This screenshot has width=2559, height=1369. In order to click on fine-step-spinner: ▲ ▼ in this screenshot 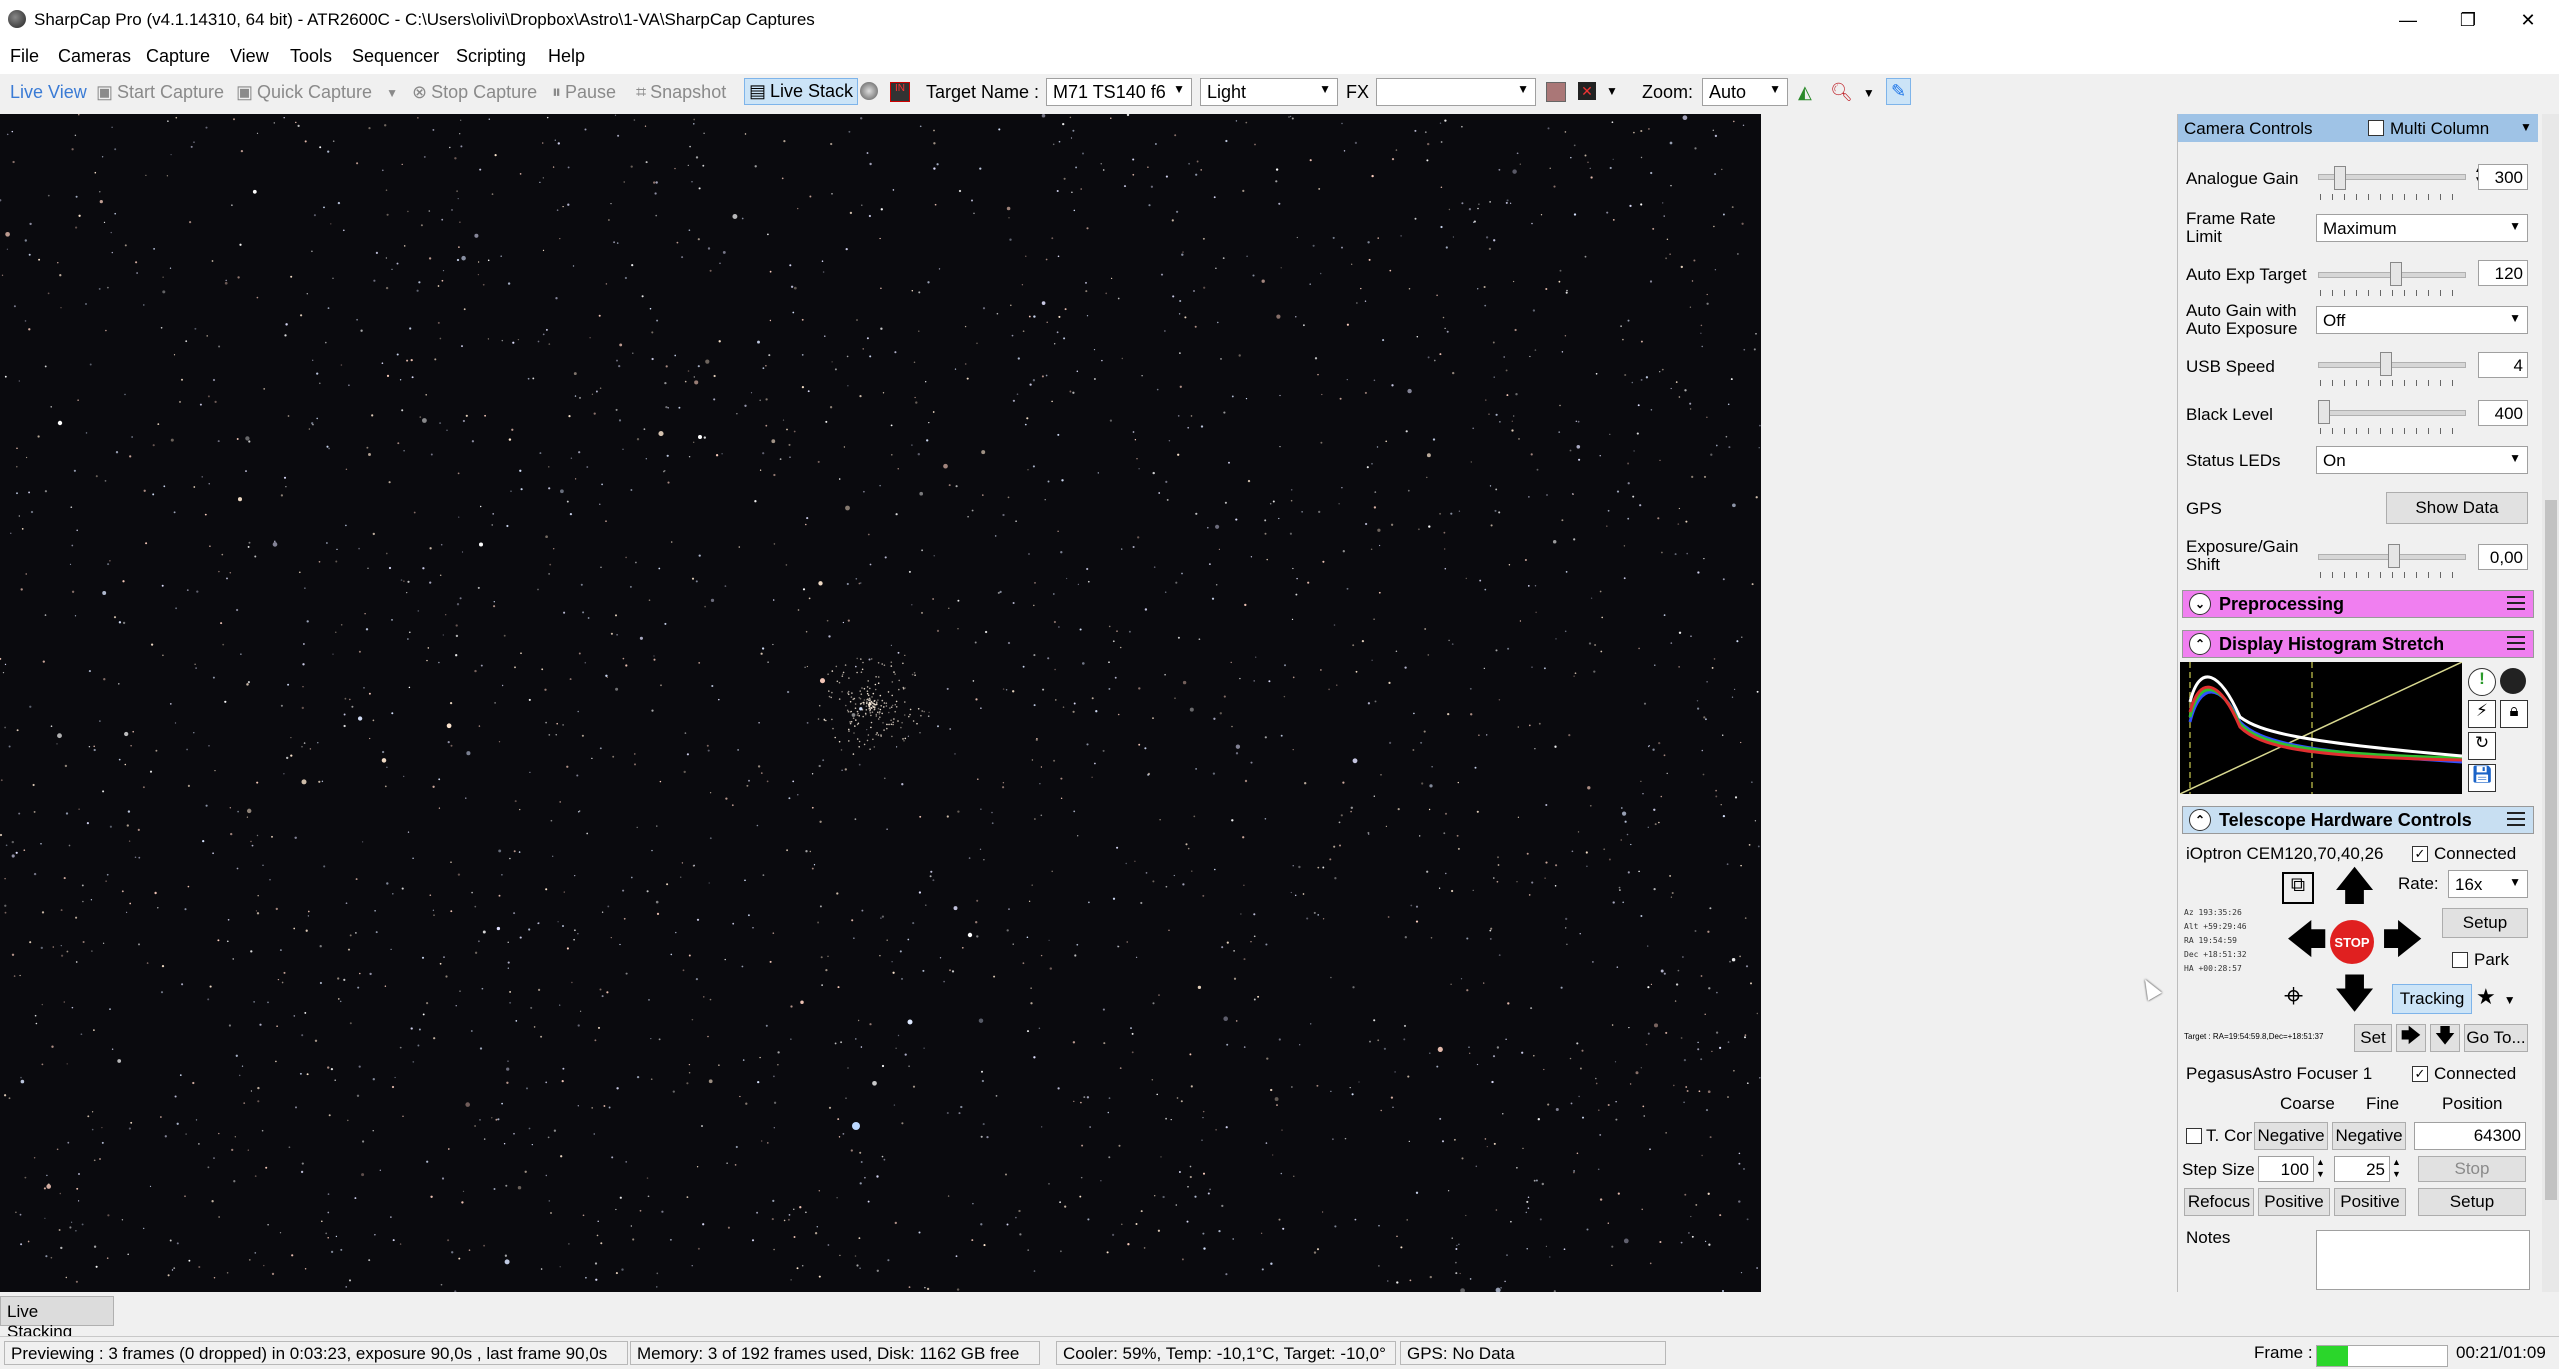, I will do `click(2396, 1168)`.